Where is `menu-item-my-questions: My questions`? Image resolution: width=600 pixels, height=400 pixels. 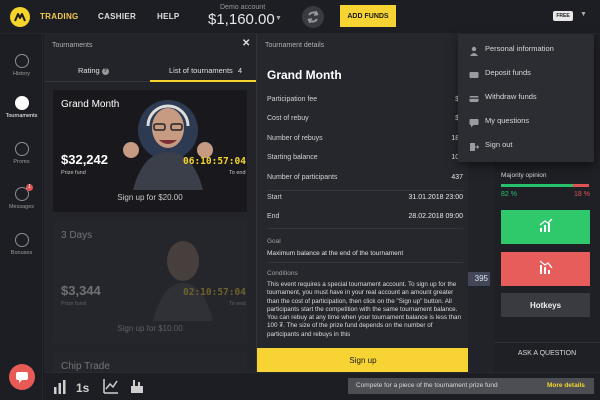 menu-item-my-questions: My questions is located at coordinates (526, 120).